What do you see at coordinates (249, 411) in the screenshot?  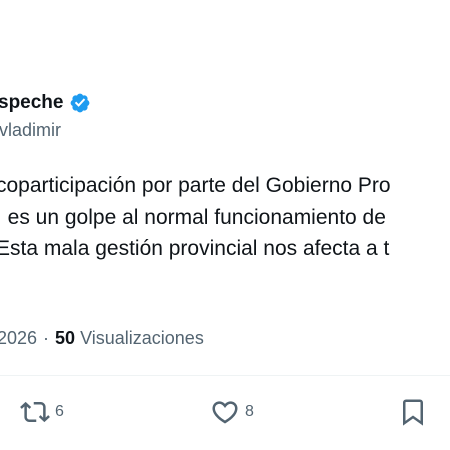 I see `like-count: 8` at bounding box center [249, 411].